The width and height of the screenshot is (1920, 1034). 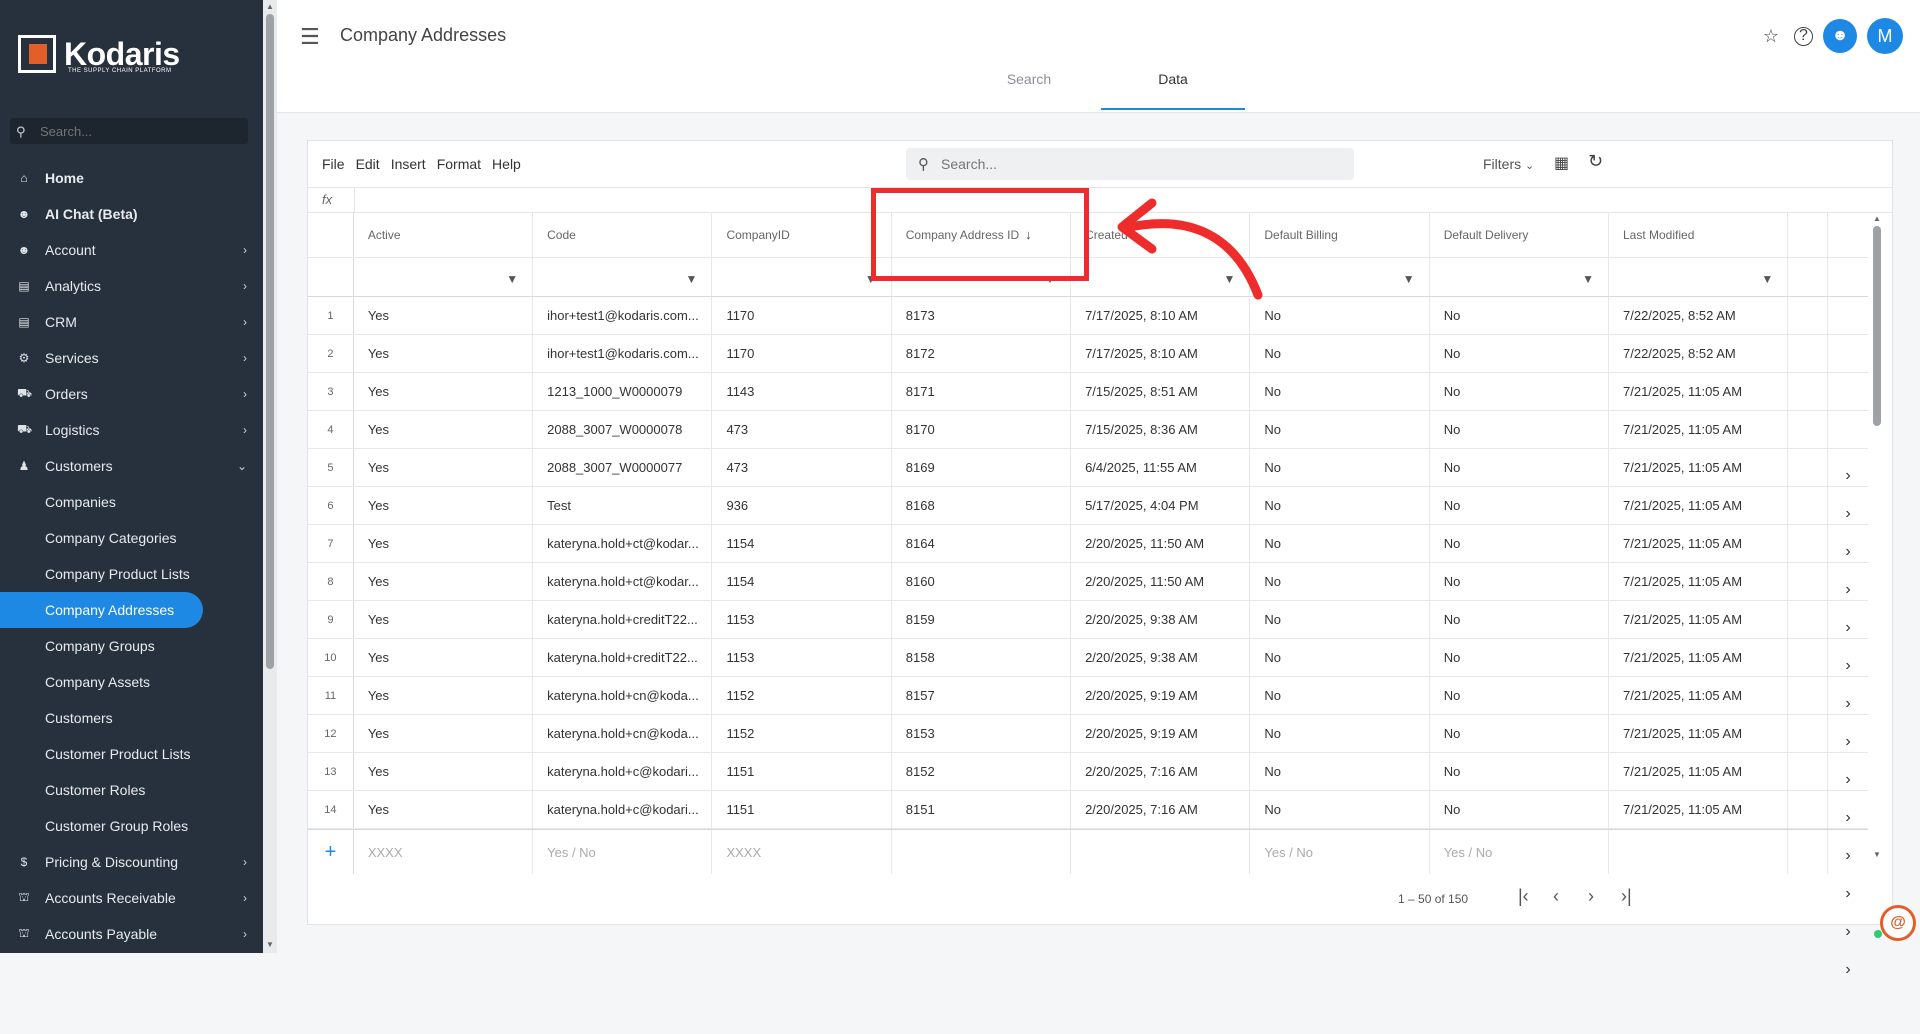 I want to click on sidebar-subitem-company-categories: Company Categories, so click(x=131, y=538).